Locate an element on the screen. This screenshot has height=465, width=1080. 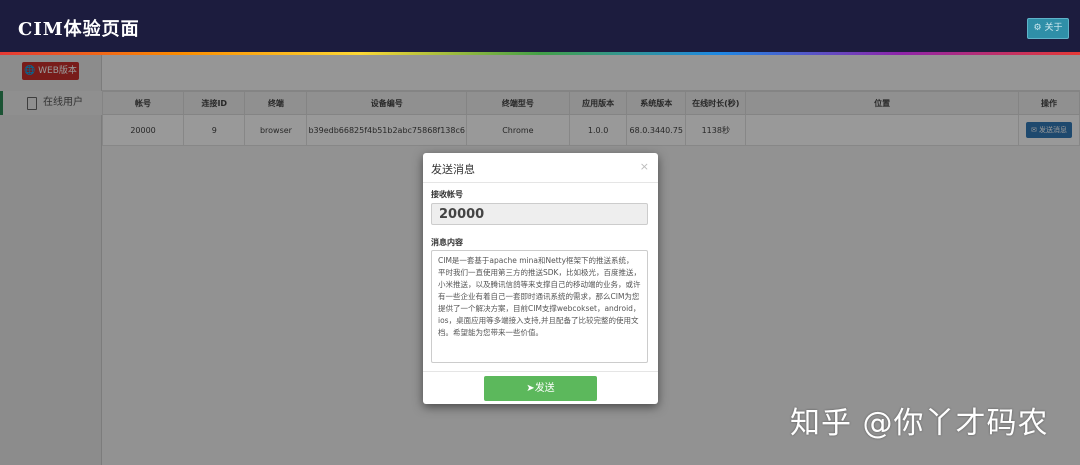
modal-footer: ➤发送 is located at coordinates (540, 388).